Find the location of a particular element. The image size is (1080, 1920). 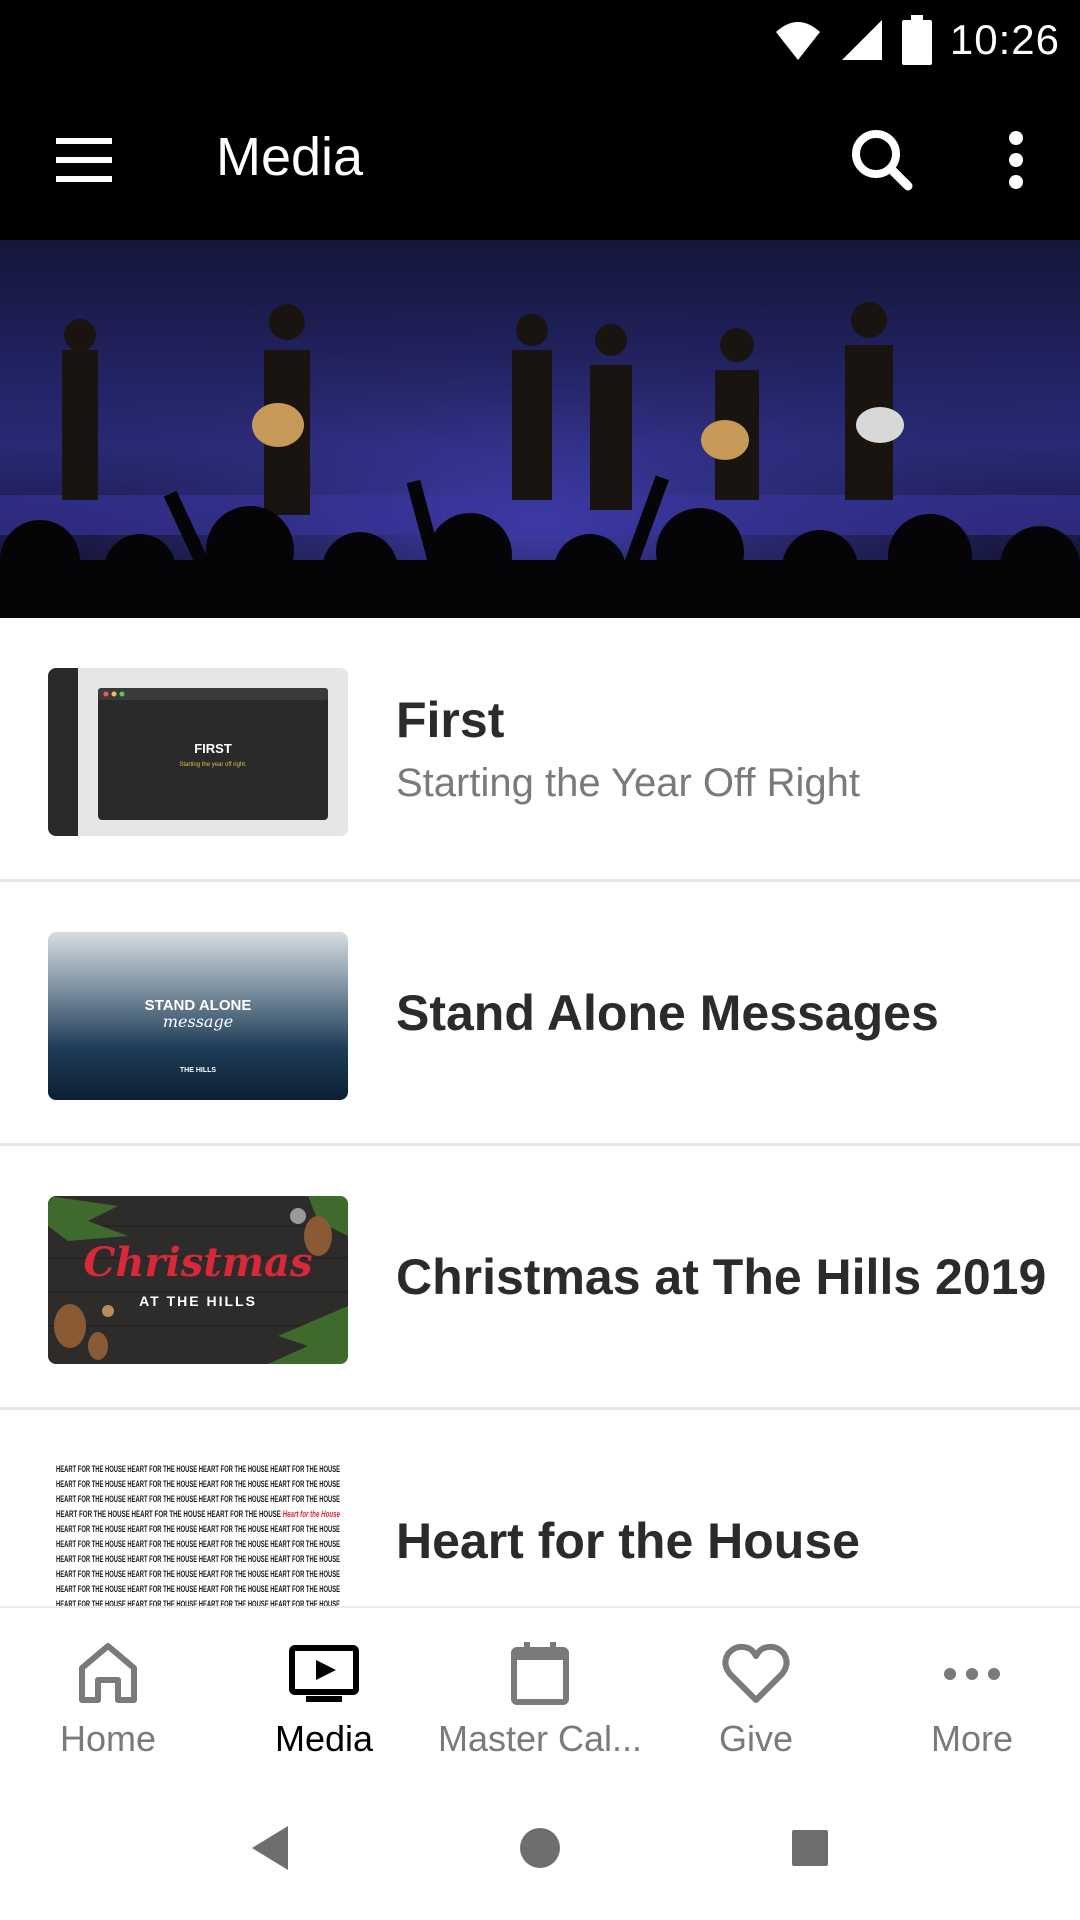

hamburger-menu-icon is located at coordinates (84, 160).